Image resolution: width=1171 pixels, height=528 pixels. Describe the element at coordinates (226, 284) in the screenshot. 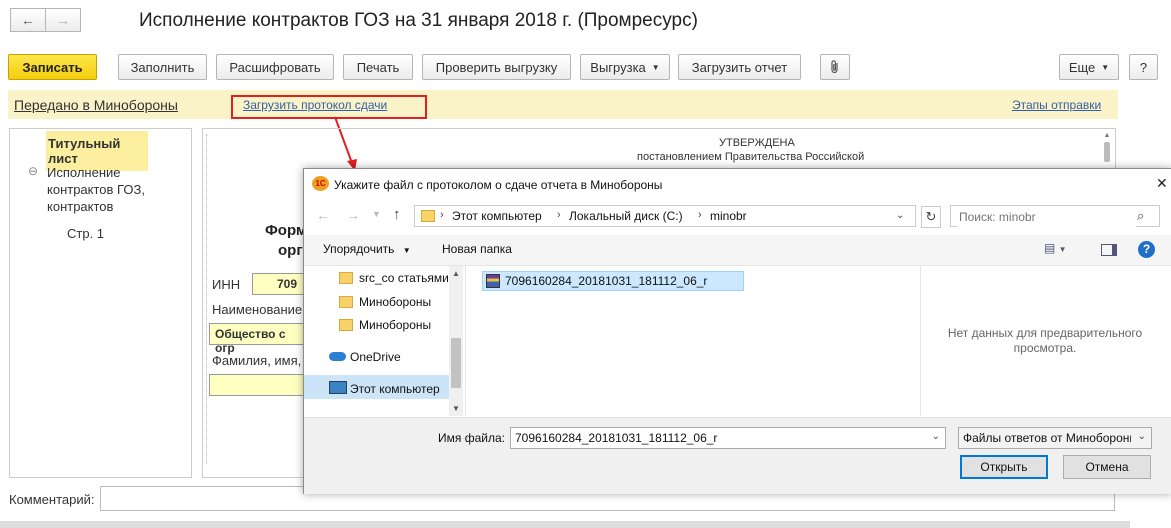

I see `inn-label: ИНН` at that location.